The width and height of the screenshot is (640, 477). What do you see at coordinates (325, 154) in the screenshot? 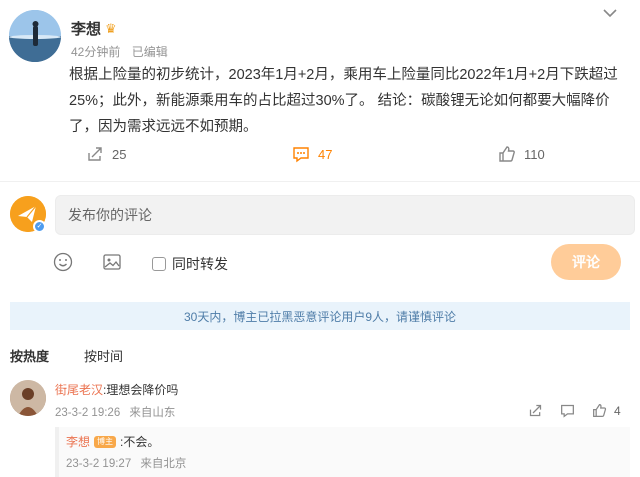
I see `comment-count: 47` at bounding box center [325, 154].